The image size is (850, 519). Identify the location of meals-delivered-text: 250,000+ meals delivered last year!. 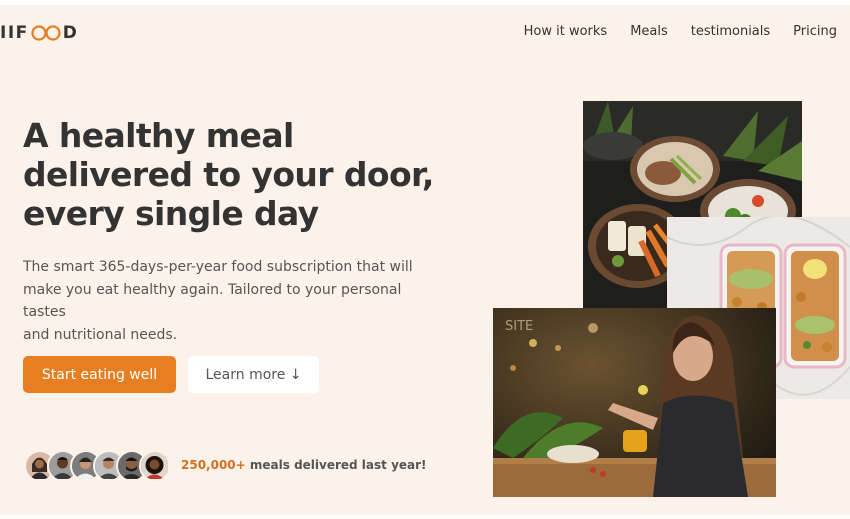
(304, 465).